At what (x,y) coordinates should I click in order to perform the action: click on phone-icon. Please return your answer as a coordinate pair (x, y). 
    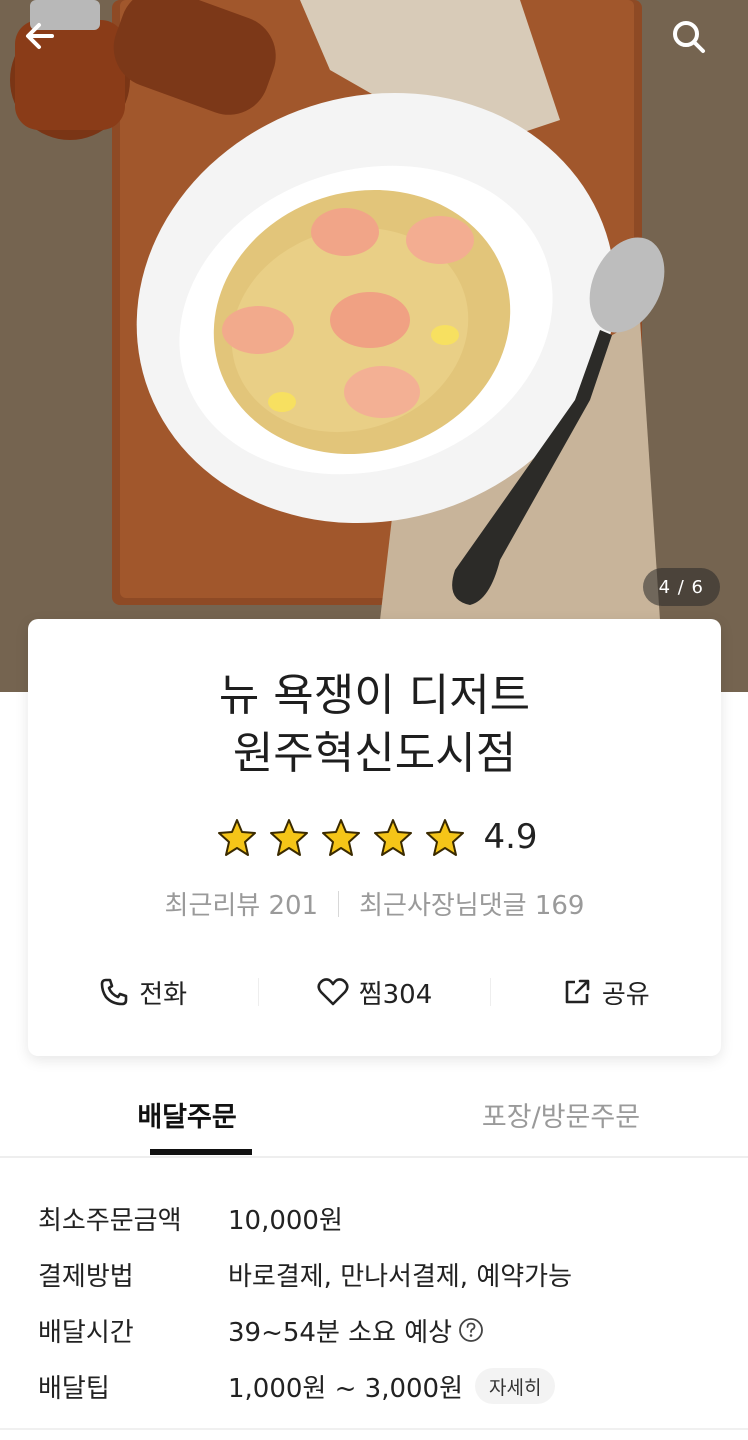
    Looking at the image, I should click on (114, 992).